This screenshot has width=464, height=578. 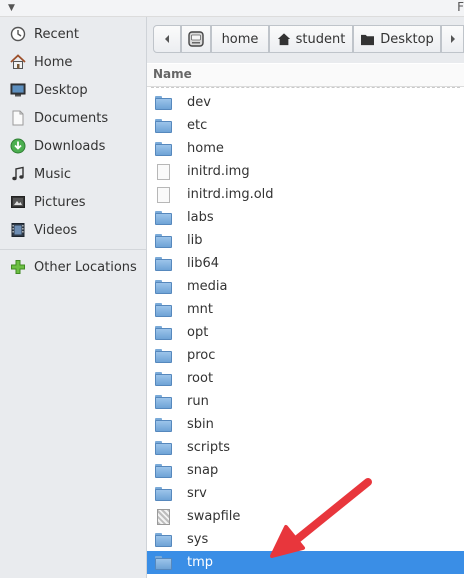 What do you see at coordinates (200, 217) in the screenshot?
I see `file-name: labs` at bounding box center [200, 217].